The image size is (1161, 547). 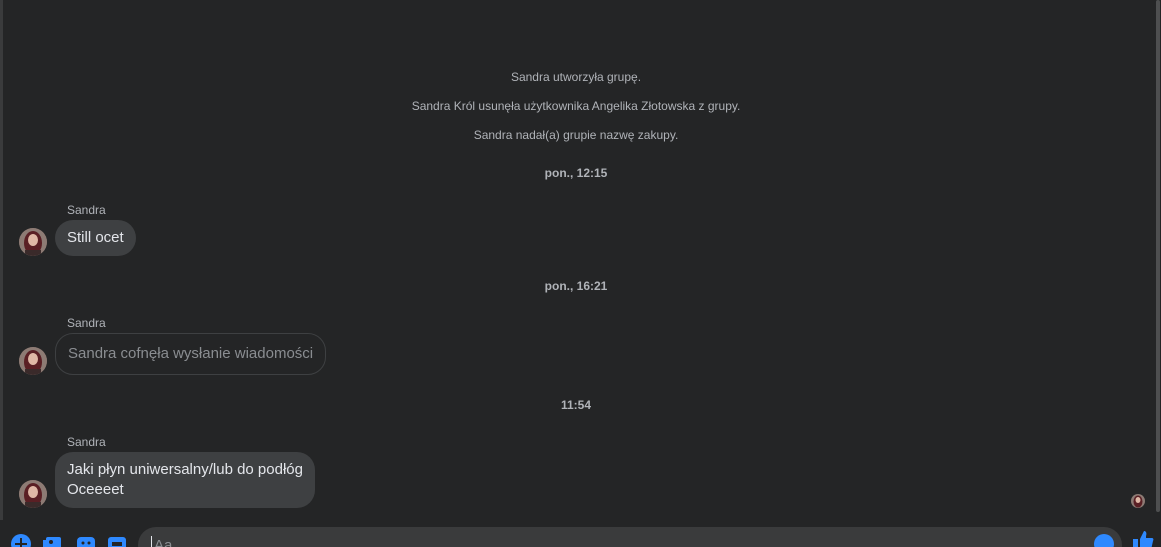 What do you see at coordinates (1158, 256) in the screenshot?
I see `scrollbar-thumb` at bounding box center [1158, 256].